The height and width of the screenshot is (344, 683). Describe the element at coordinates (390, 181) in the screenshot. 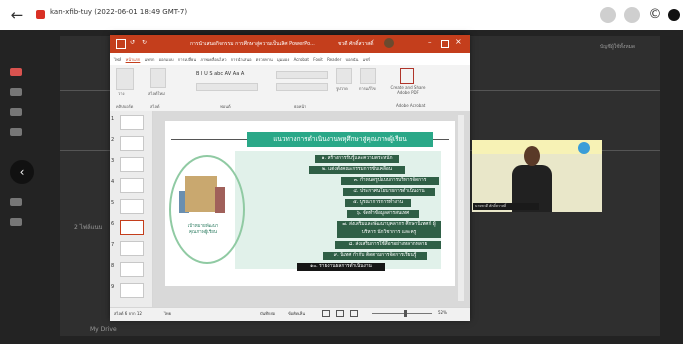

I see `slide-item: ๓. กำหนดรูปแบบการบริหารจัดการ` at that location.